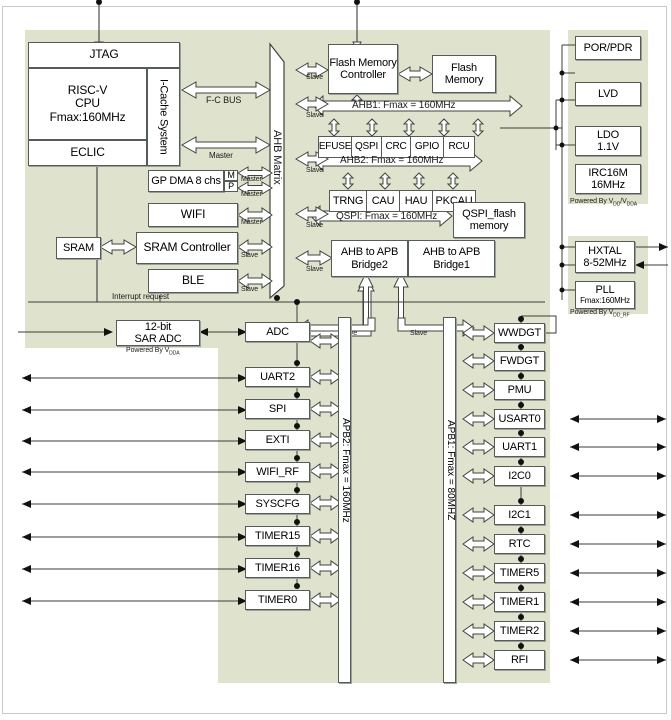  What do you see at coordinates (251, 194) in the screenshot?
I see `matrix-port-master-dma-p: Master` at bounding box center [251, 194].